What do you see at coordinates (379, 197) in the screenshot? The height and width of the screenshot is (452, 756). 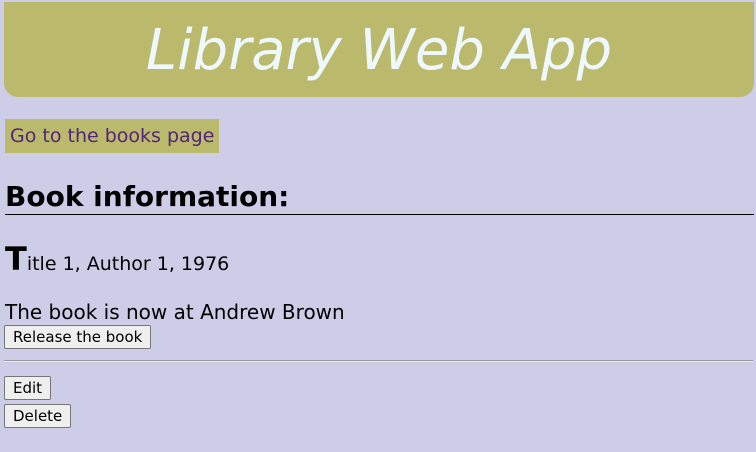 I see `book-info-heading: Book information:` at bounding box center [379, 197].